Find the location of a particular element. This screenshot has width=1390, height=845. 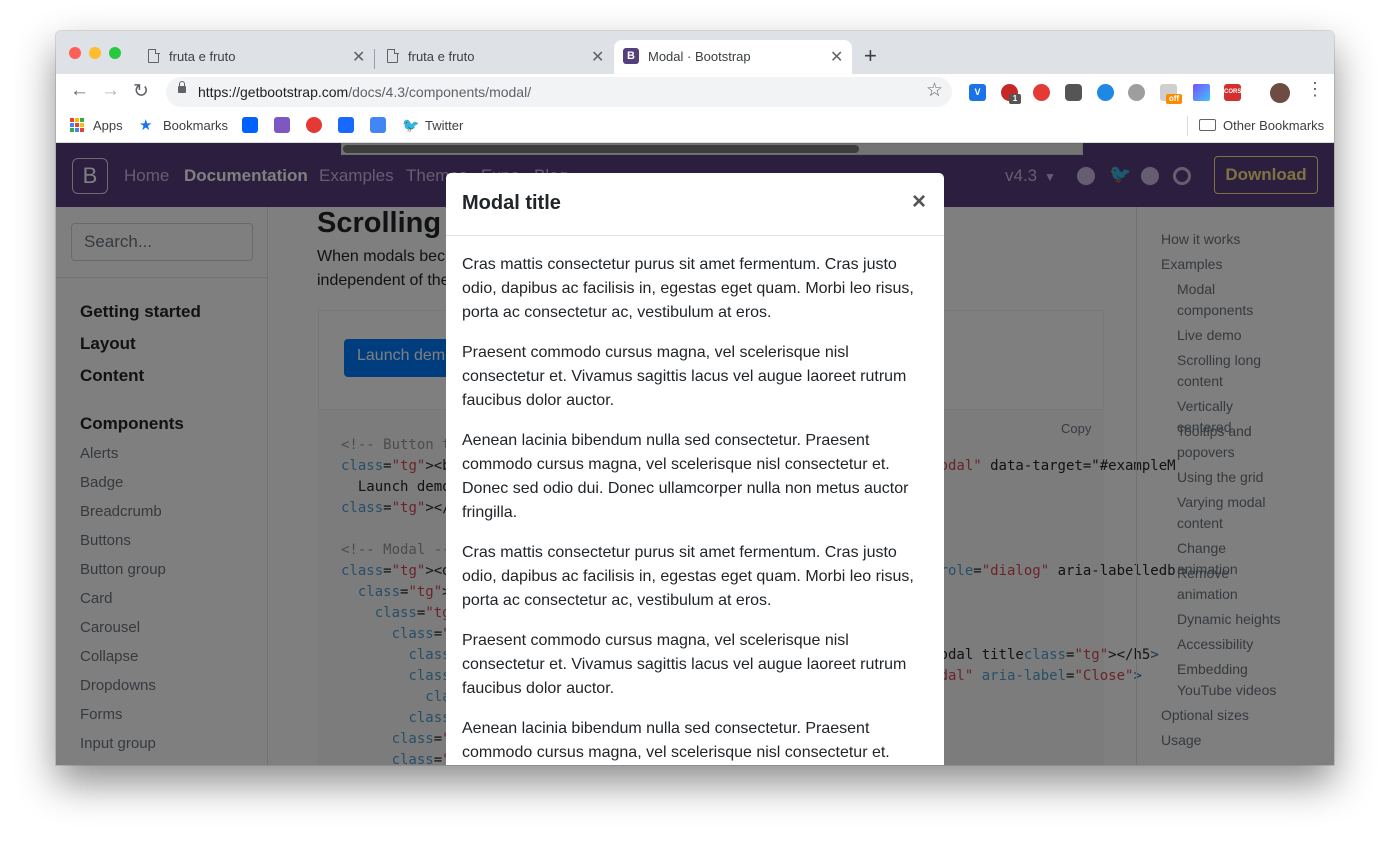

pocket-icon is located at coordinates (1073, 92).